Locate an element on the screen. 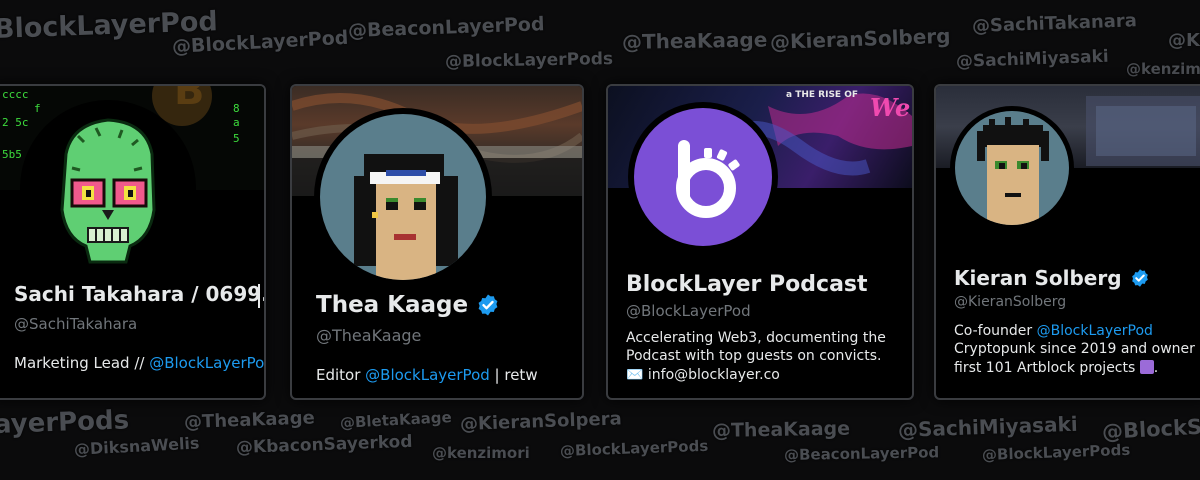 Image resolution: width=1200 pixels, height=480 pixels. avatar-skull is located at coordinates (108, 188).